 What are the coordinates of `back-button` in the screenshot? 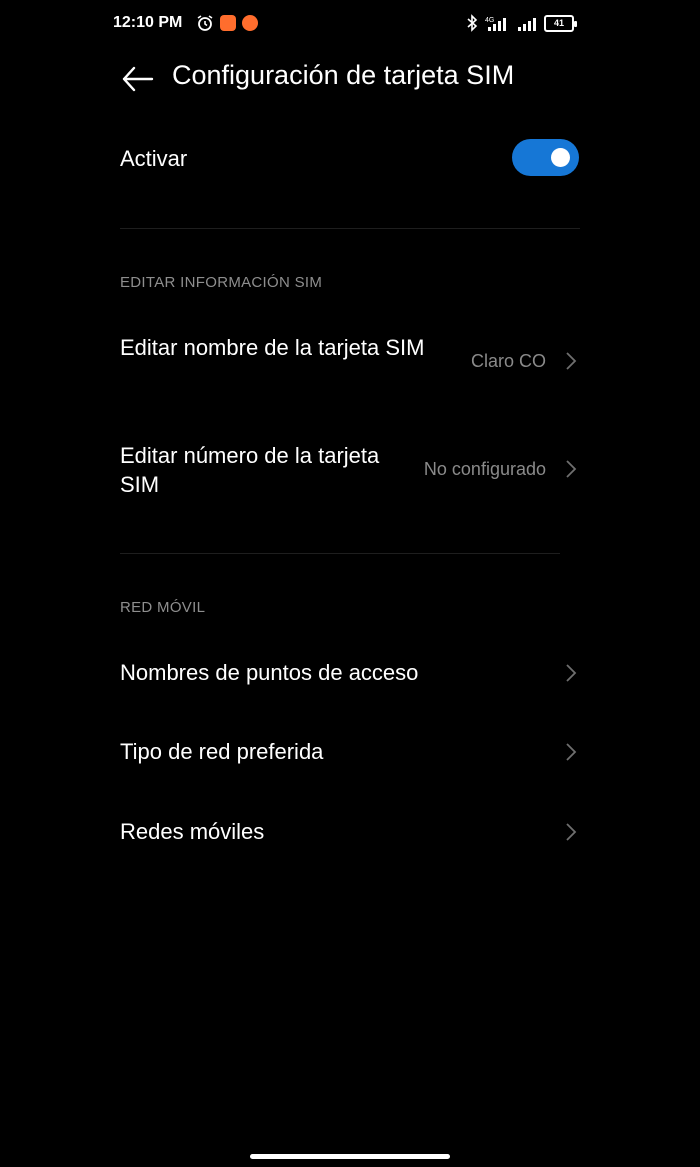 It's located at (138, 79).